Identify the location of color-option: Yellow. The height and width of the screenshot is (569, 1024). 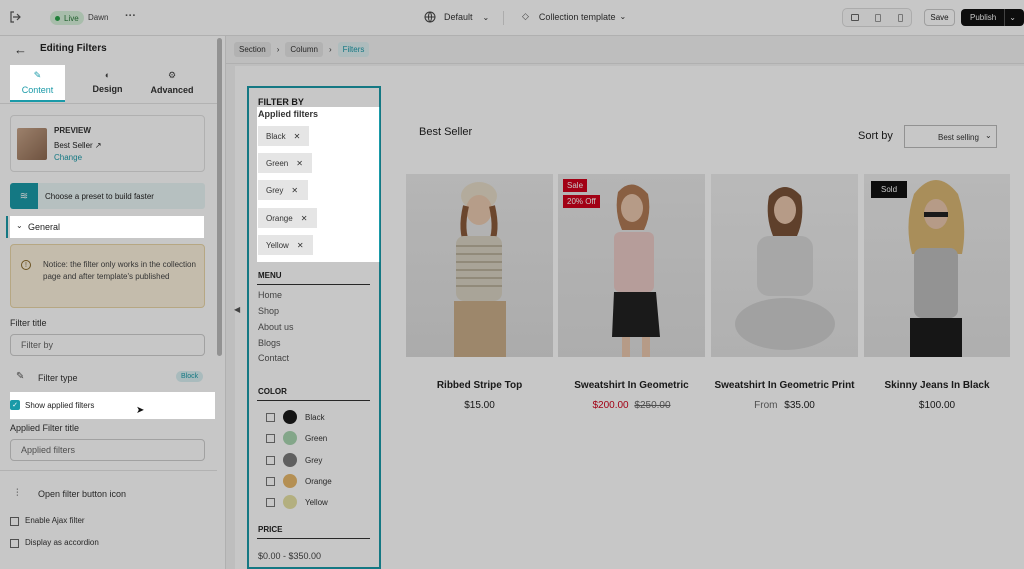
(297, 502).